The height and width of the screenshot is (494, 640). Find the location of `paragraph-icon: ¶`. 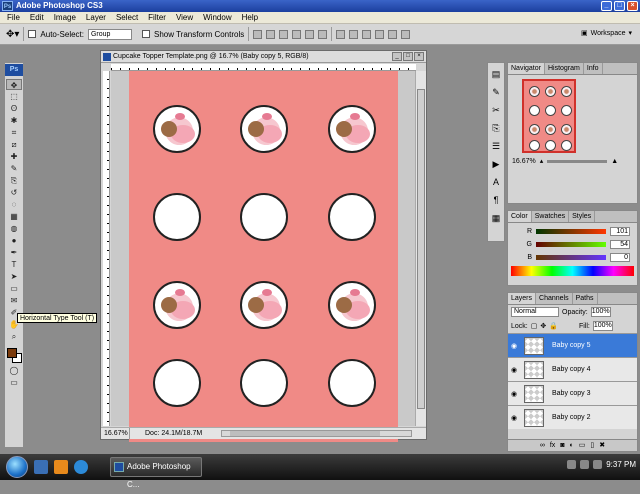

paragraph-icon: ¶ is located at coordinates (496, 200).